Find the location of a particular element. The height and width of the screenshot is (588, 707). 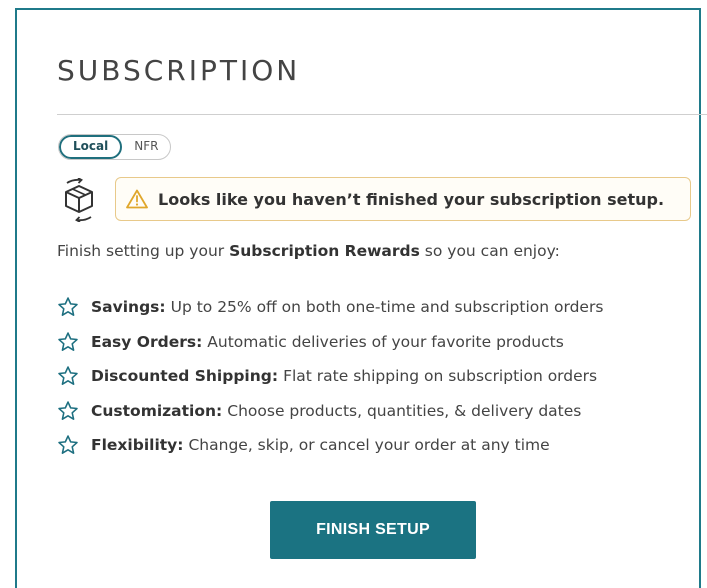

section-title: SUBSCRIPTION is located at coordinates (179, 70).